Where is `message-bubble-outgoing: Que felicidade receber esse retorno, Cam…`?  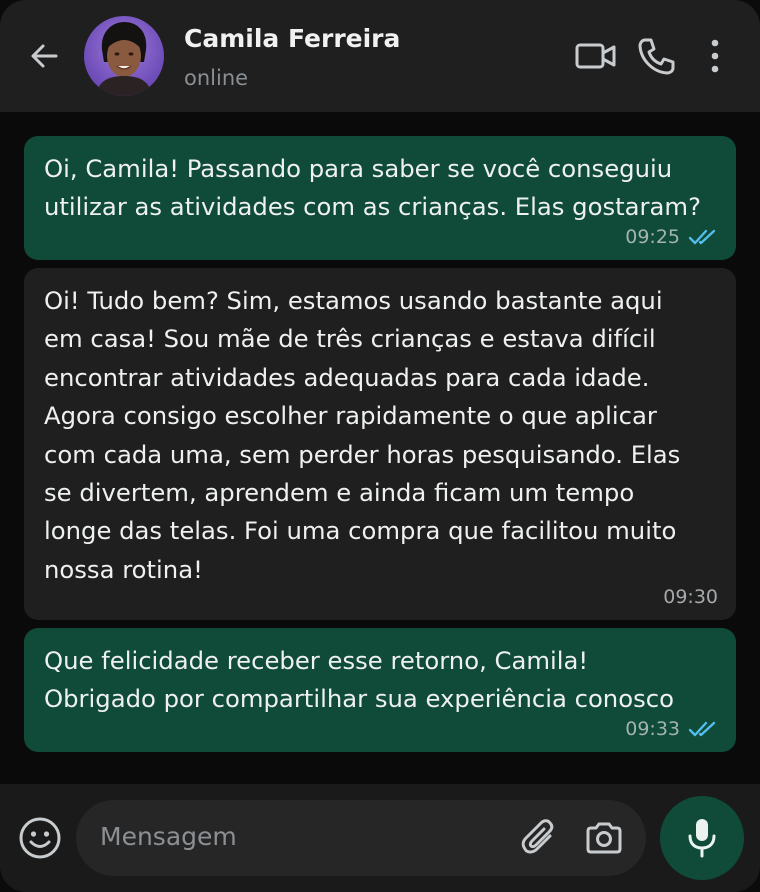 message-bubble-outgoing: Que felicidade receber esse retorno, Cam… is located at coordinates (380, 690).